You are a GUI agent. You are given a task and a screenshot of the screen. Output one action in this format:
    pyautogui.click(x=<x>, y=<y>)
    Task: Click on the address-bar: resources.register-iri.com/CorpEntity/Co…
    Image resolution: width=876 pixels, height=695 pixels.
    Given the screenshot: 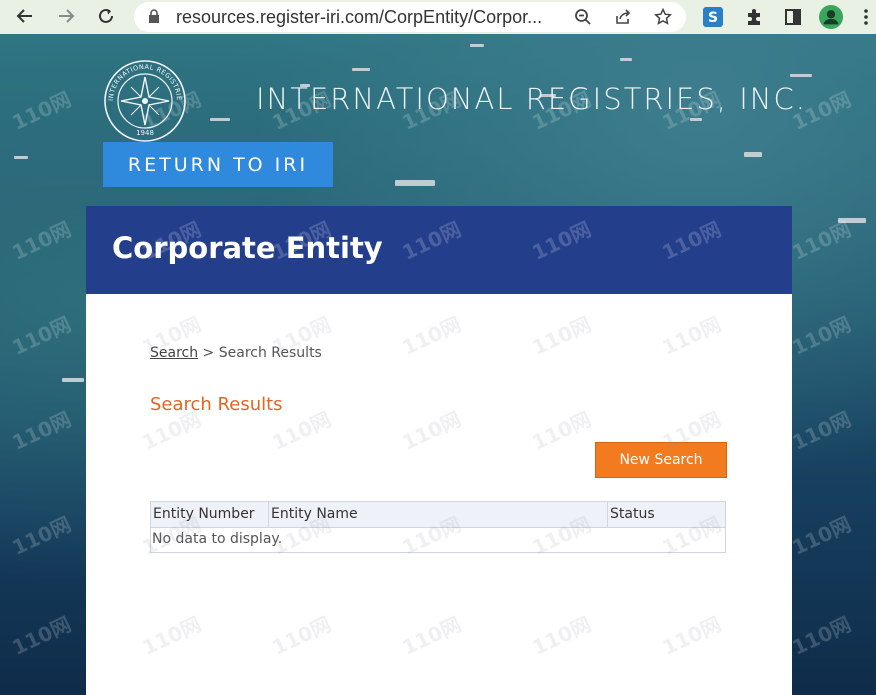 What is the action you would take?
    pyautogui.click(x=410, y=17)
    